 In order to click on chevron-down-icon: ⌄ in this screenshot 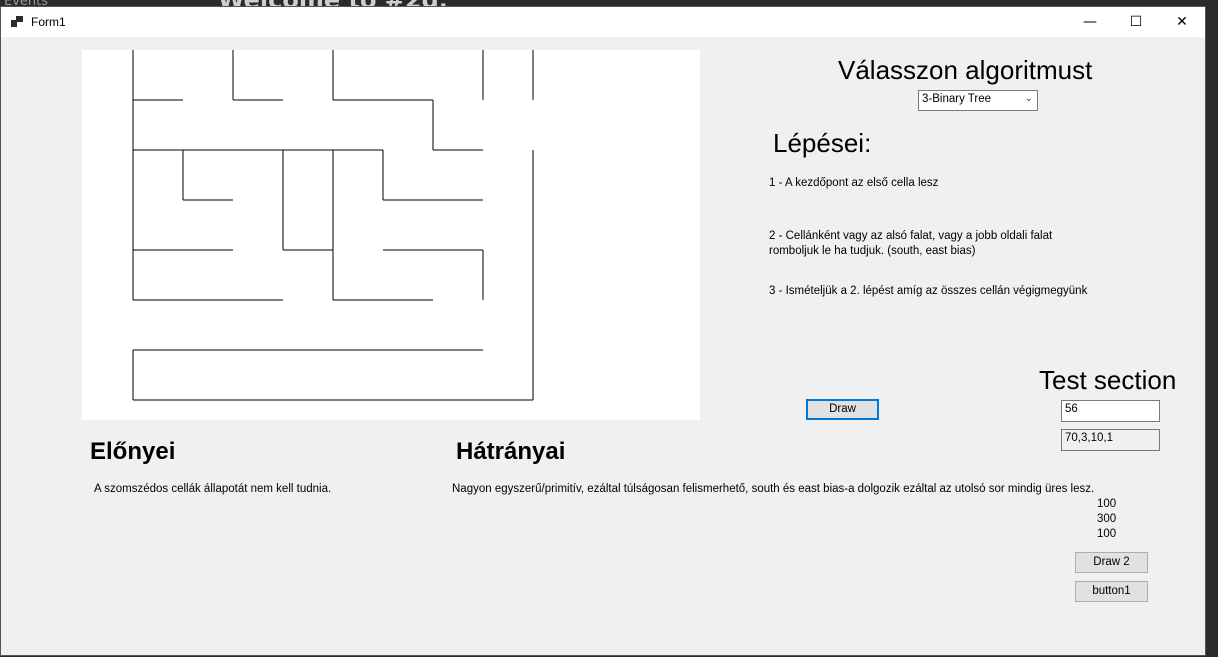, I will do `click(1028, 98)`.